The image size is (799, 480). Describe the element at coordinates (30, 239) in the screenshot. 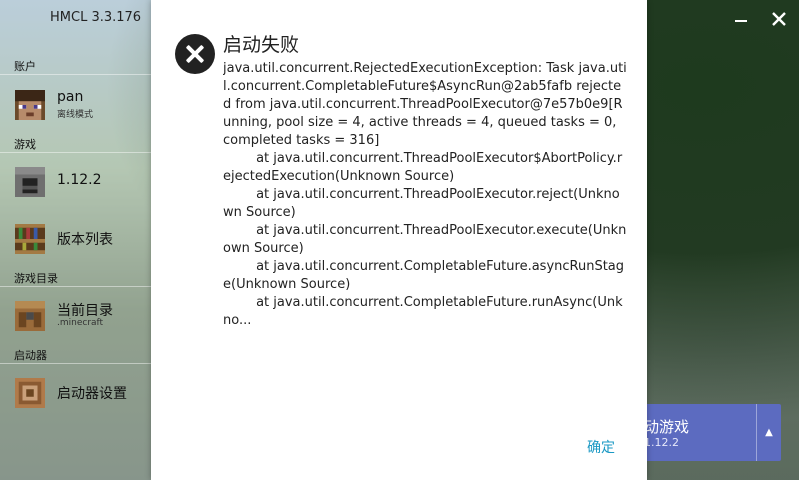

I see `bookshelf-icon` at that location.